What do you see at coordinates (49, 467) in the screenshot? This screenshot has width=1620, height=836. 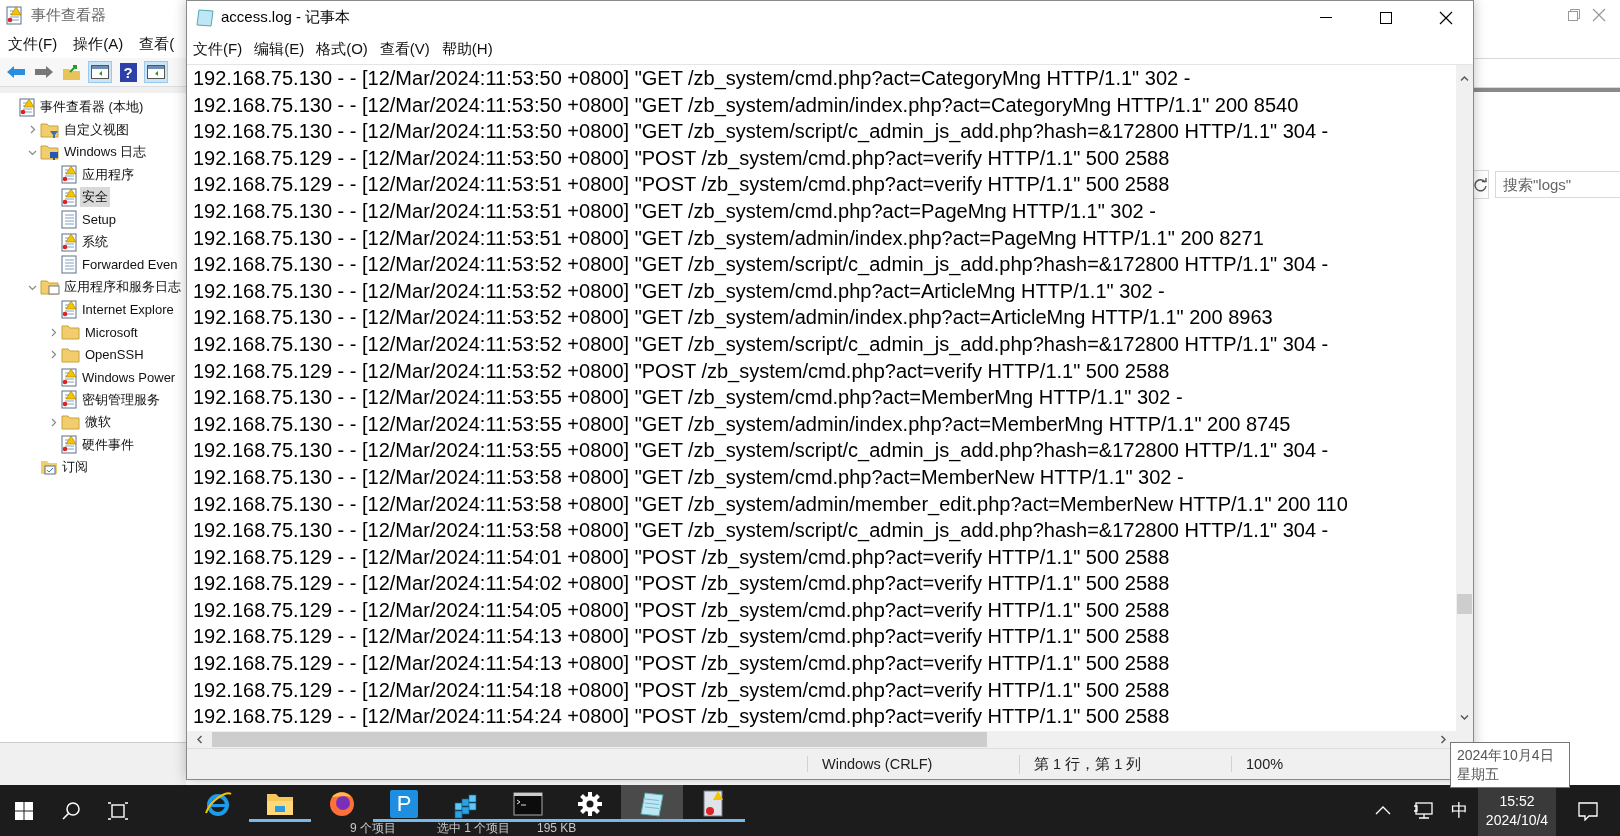 I see `subscription-icon` at bounding box center [49, 467].